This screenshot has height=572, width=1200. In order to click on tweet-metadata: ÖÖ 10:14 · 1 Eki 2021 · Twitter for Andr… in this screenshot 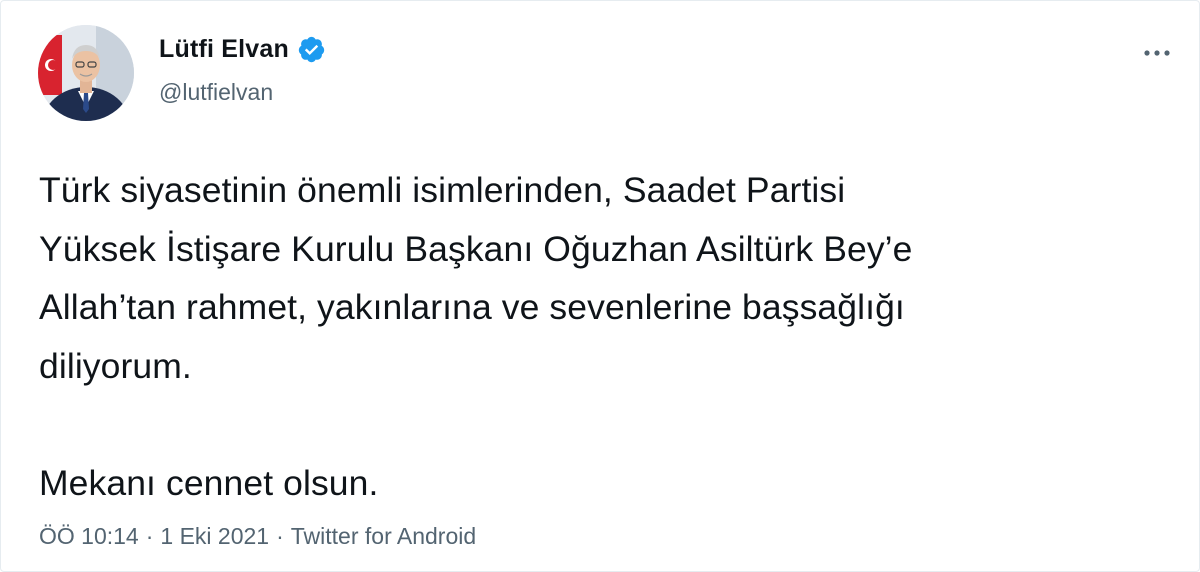, I will do `click(257, 536)`.